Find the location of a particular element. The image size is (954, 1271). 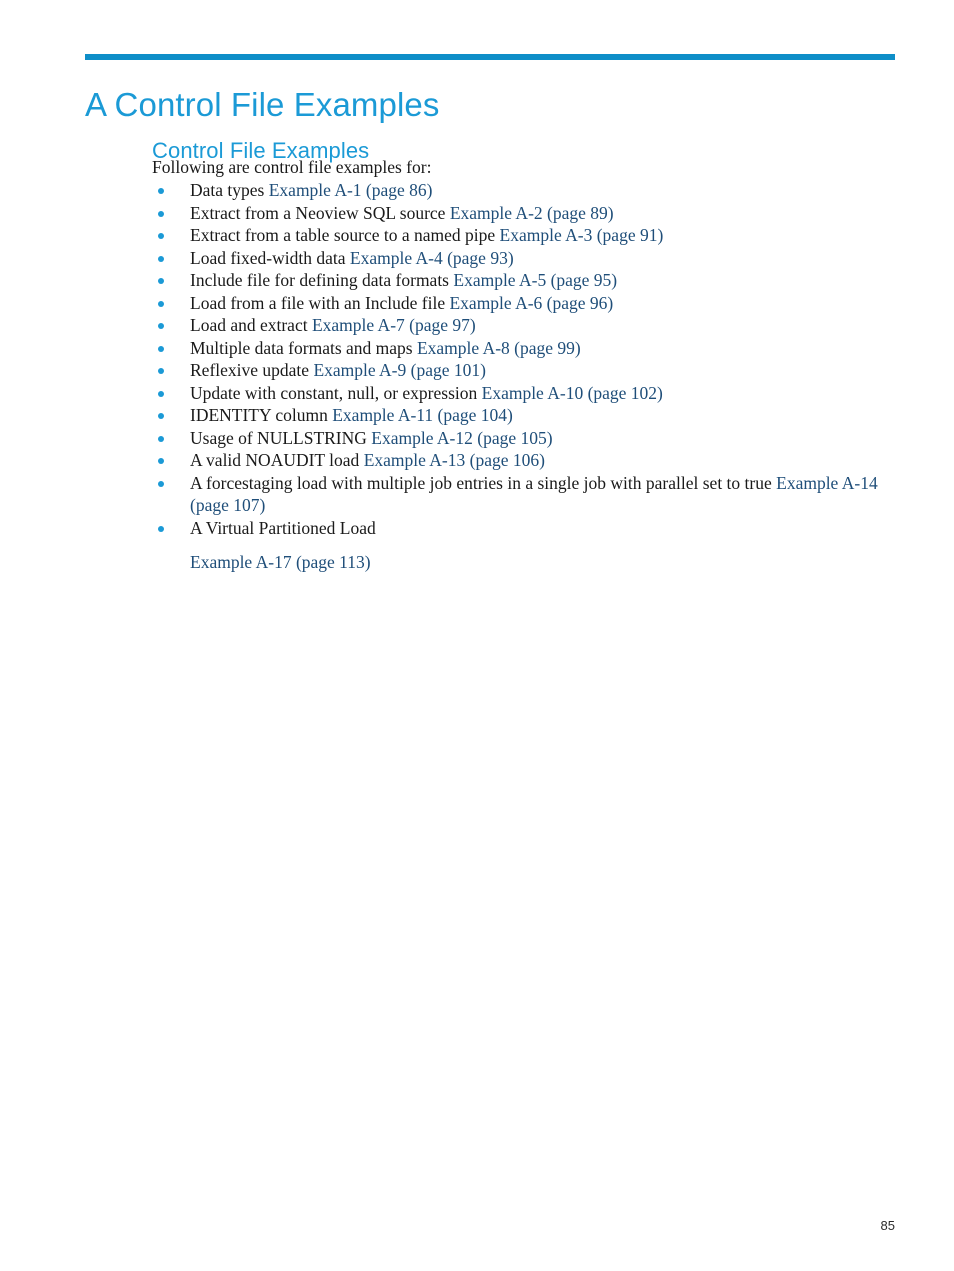

list-item-label: Load fixed-width data is located at coordinates (270, 257).